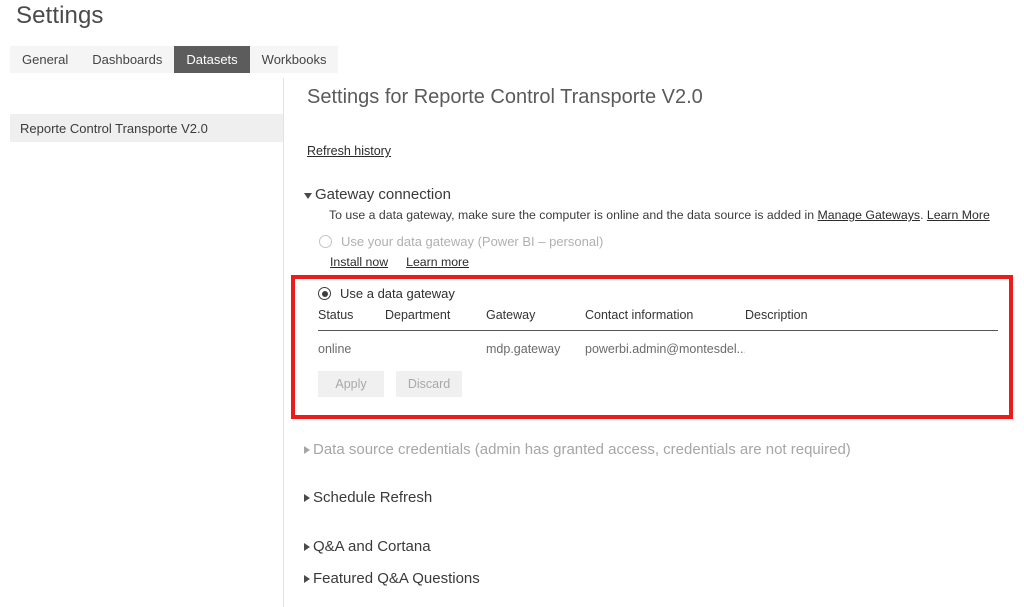 This screenshot has width=1024, height=607. What do you see at coordinates (127, 59) in the screenshot?
I see `tab-dashboards: Dashboards` at bounding box center [127, 59].